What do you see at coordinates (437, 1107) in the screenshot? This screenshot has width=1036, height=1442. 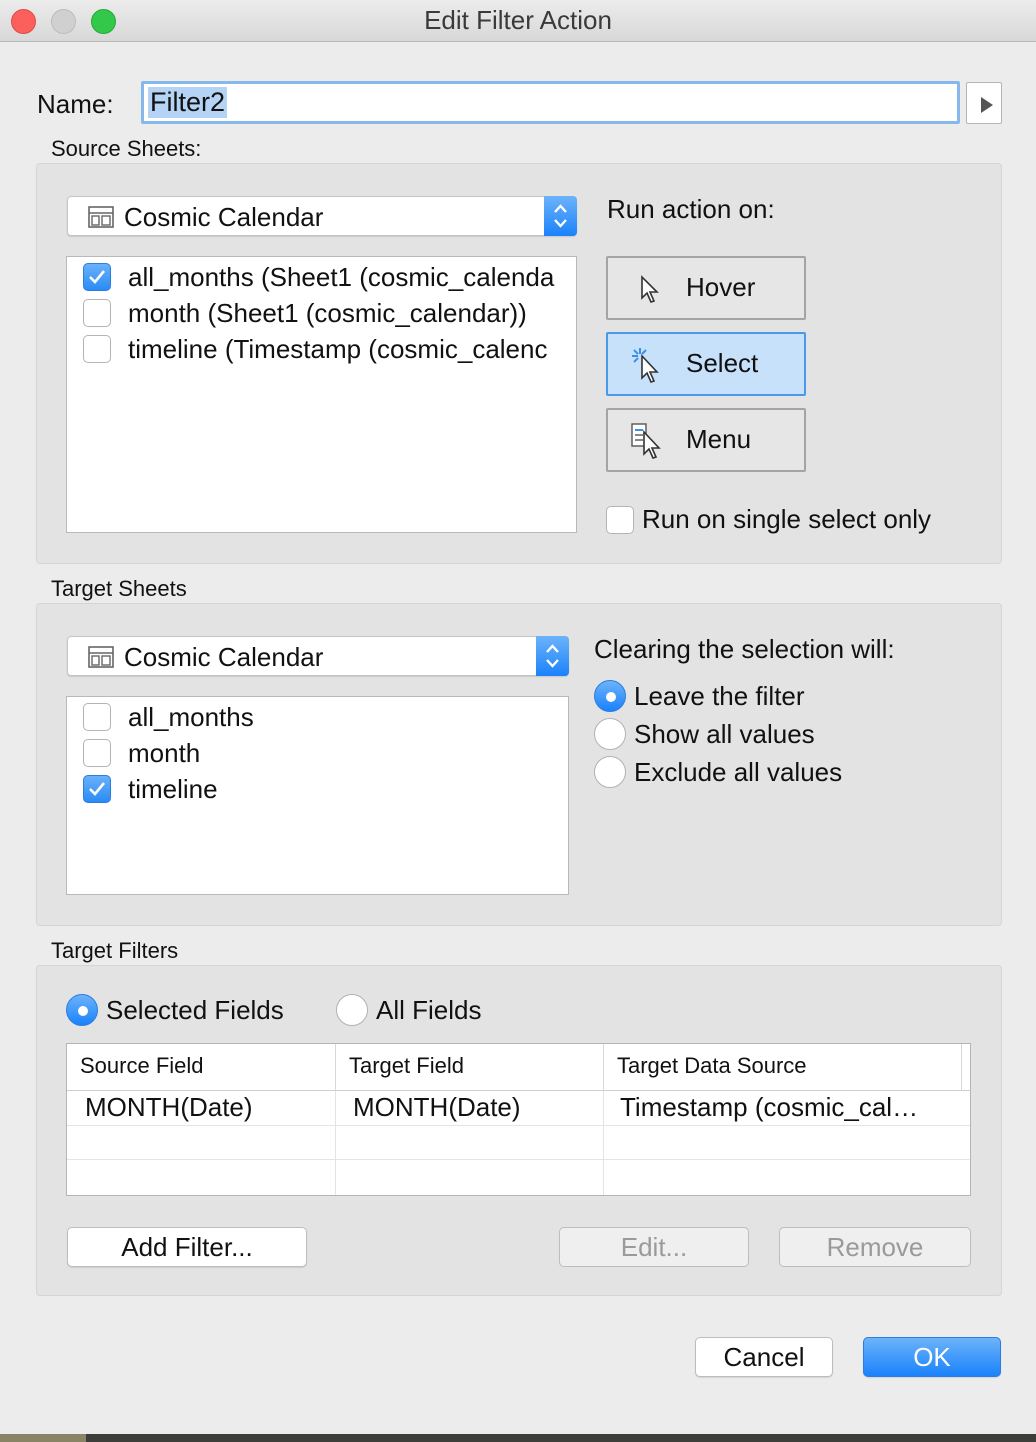 I see `cell-target-field: MONTH(Date)` at bounding box center [437, 1107].